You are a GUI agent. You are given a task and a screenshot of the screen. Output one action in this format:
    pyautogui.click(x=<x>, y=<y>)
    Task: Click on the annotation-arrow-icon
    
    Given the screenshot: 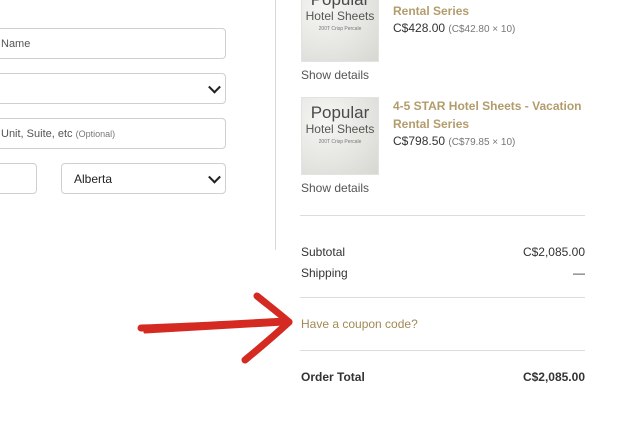 What is the action you would take?
    pyautogui.click(x=215, y=328)
    